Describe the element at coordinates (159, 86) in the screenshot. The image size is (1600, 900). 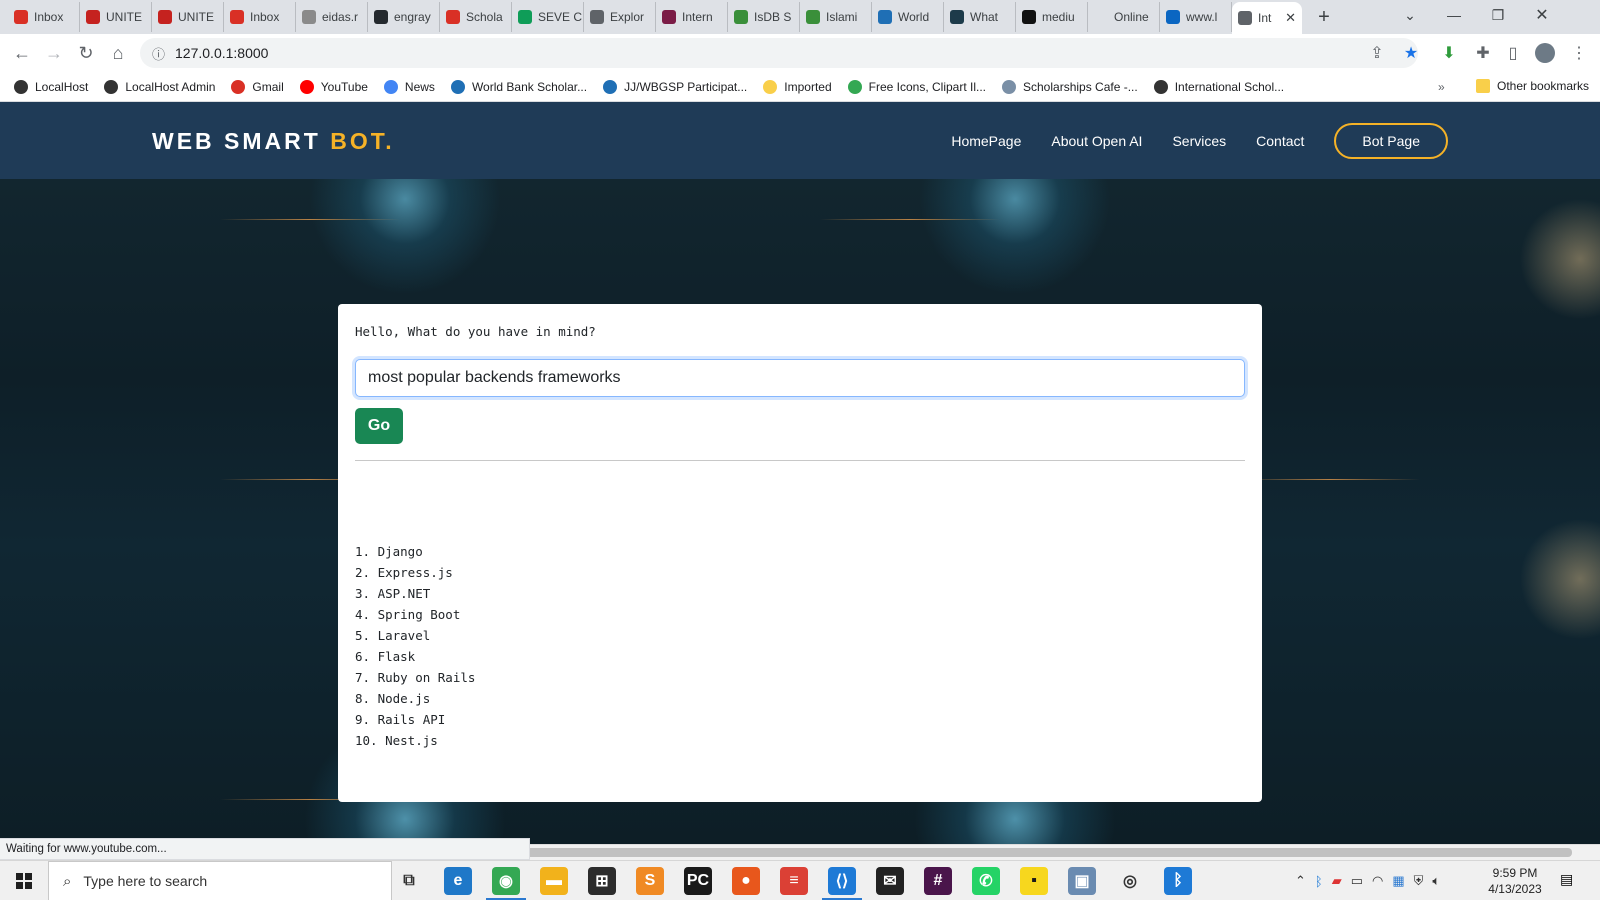
I see `bookmark-localhost-admin: LocalHost Admin` at that location.